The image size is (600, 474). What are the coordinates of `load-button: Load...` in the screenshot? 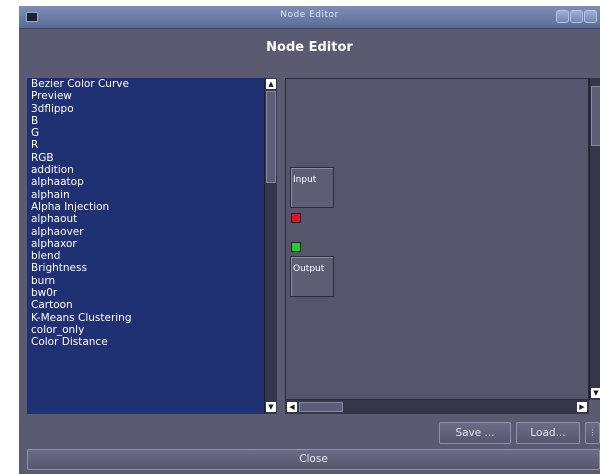 It's located at (548, 433).